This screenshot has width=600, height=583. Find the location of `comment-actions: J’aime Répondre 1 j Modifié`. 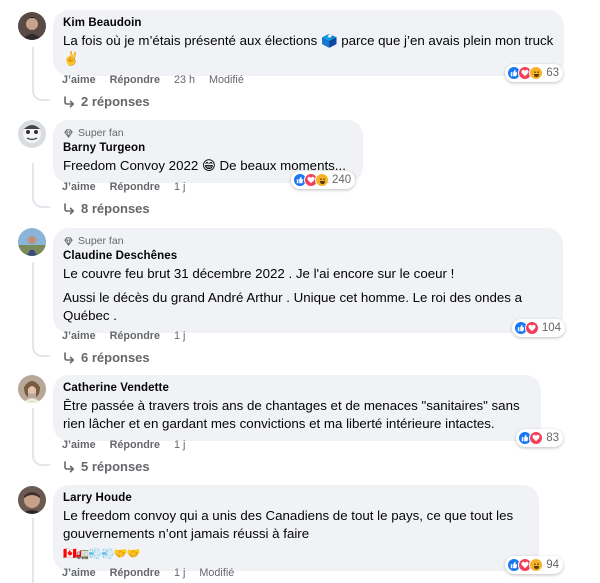

comment-actions: J’aime Répondre 1 j Modifié is located at coordinates (148, 573).